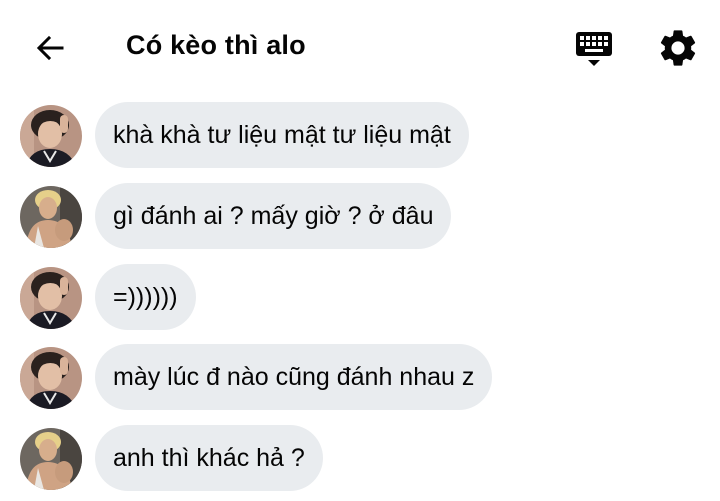 This screenshot has width=720, height=501. I want to click on message-row: =)))))), so click(360, 298).